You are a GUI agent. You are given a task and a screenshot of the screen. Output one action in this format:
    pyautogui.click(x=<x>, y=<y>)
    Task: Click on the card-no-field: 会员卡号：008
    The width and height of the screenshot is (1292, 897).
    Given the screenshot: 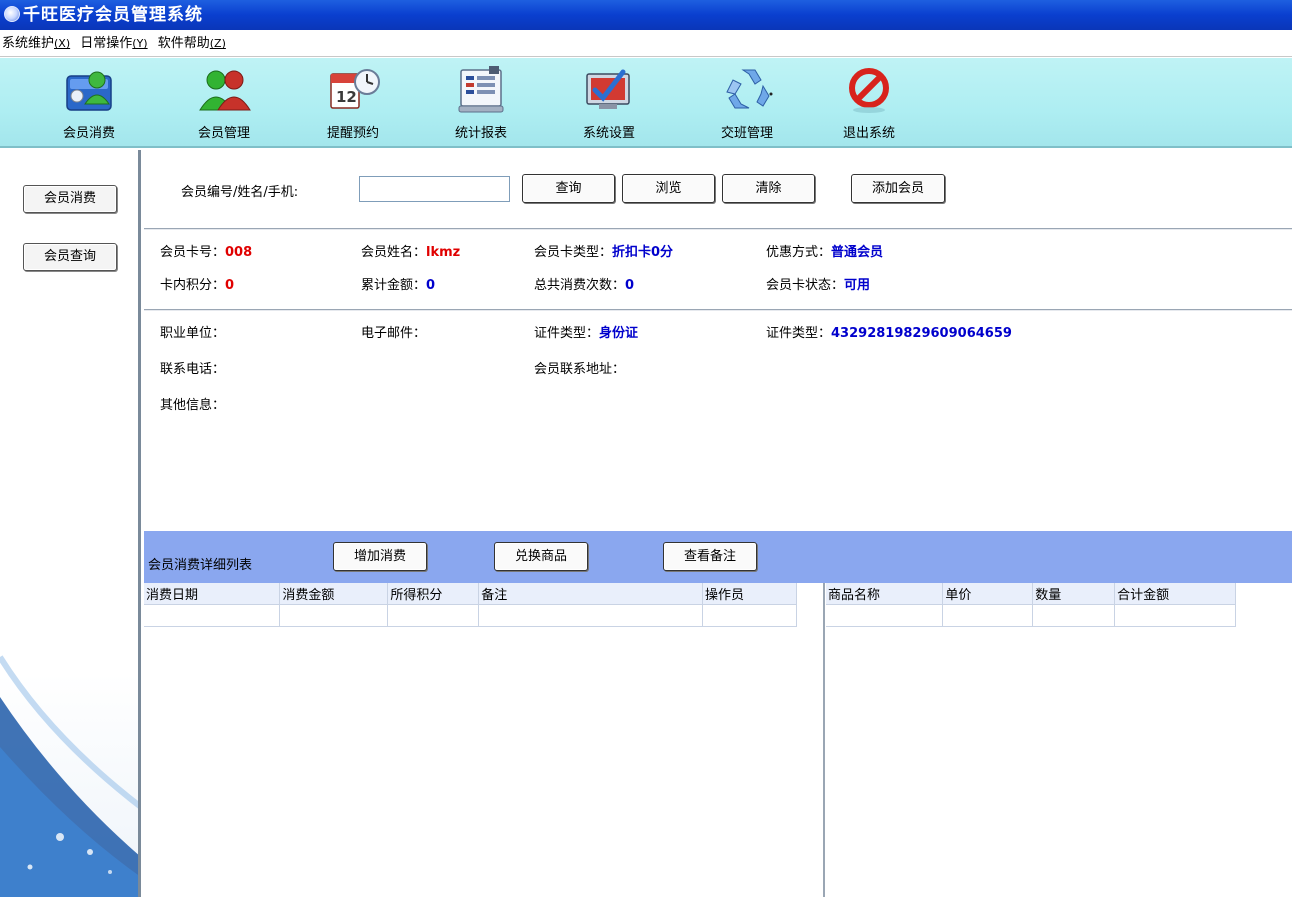 What is the action you would take?
    pyautogui.click(x=206, y=250)
    